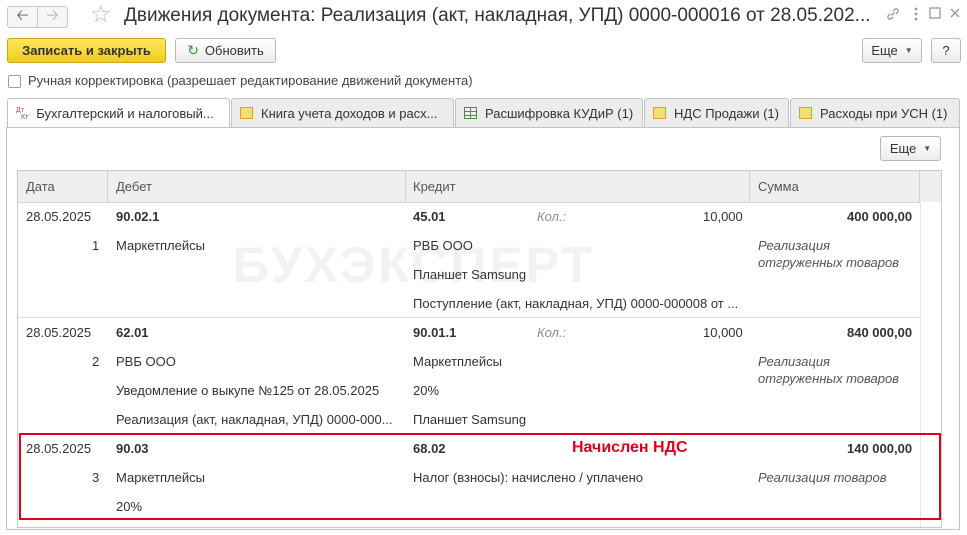 The width and height of the screenshot is (967, 535). What do you see at coordinates (880, 216) in the screenshot?
I see `row-sum: 400 000,00` at bounding box center [880, 216].